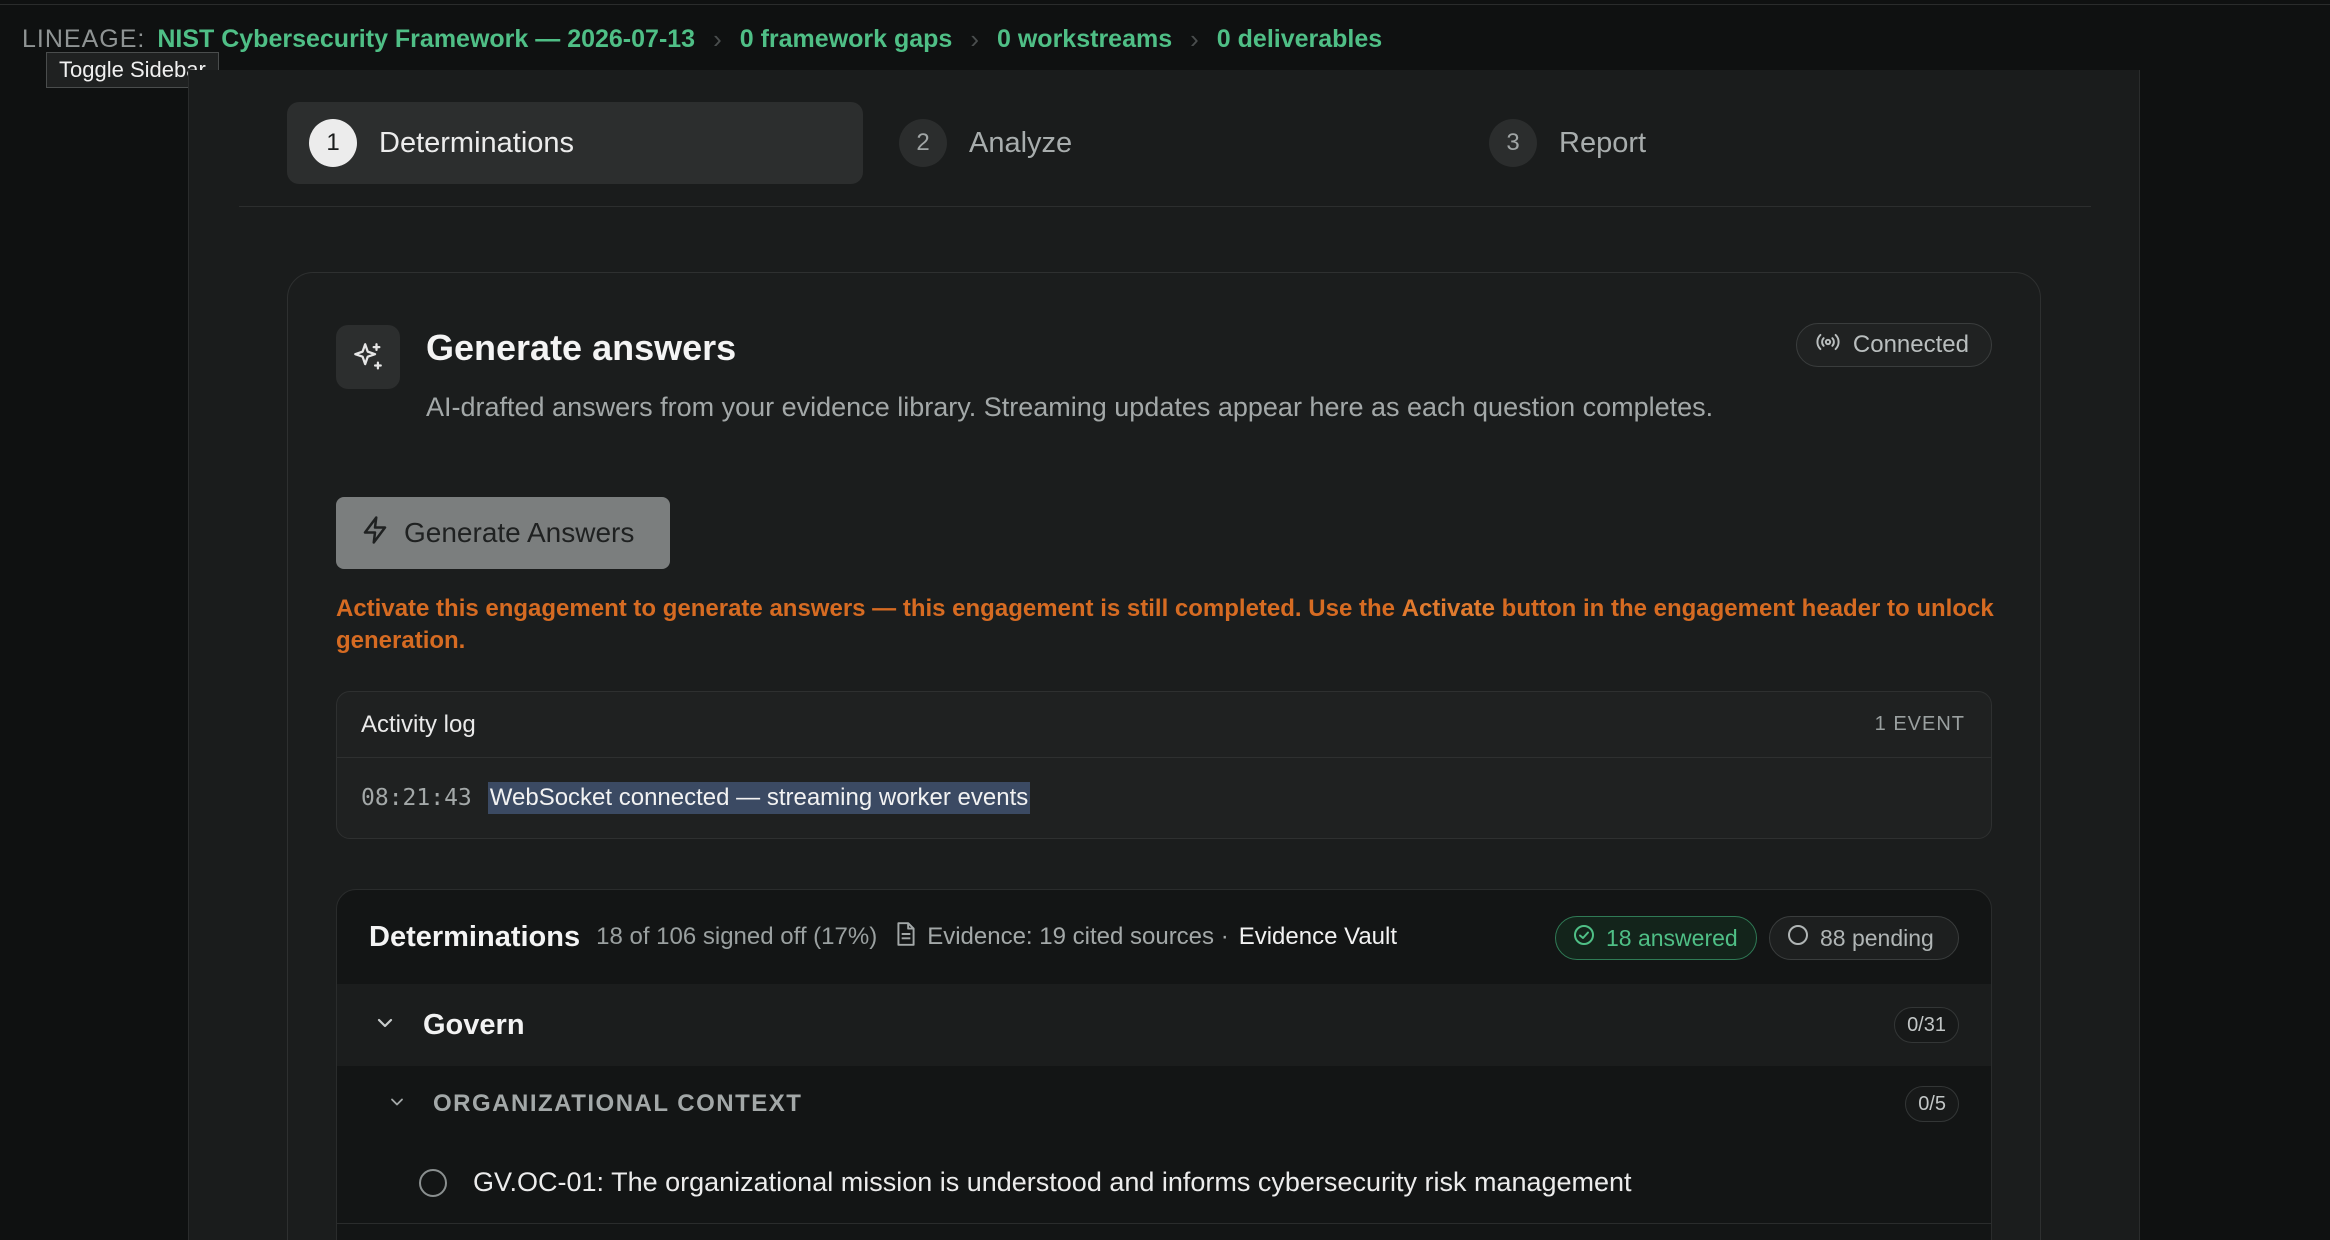  What do you see at coordinates (1932, 1104) in the screenshot?
I see `category-progress-badge: 0/5` at bounding box center [1932, 1104].